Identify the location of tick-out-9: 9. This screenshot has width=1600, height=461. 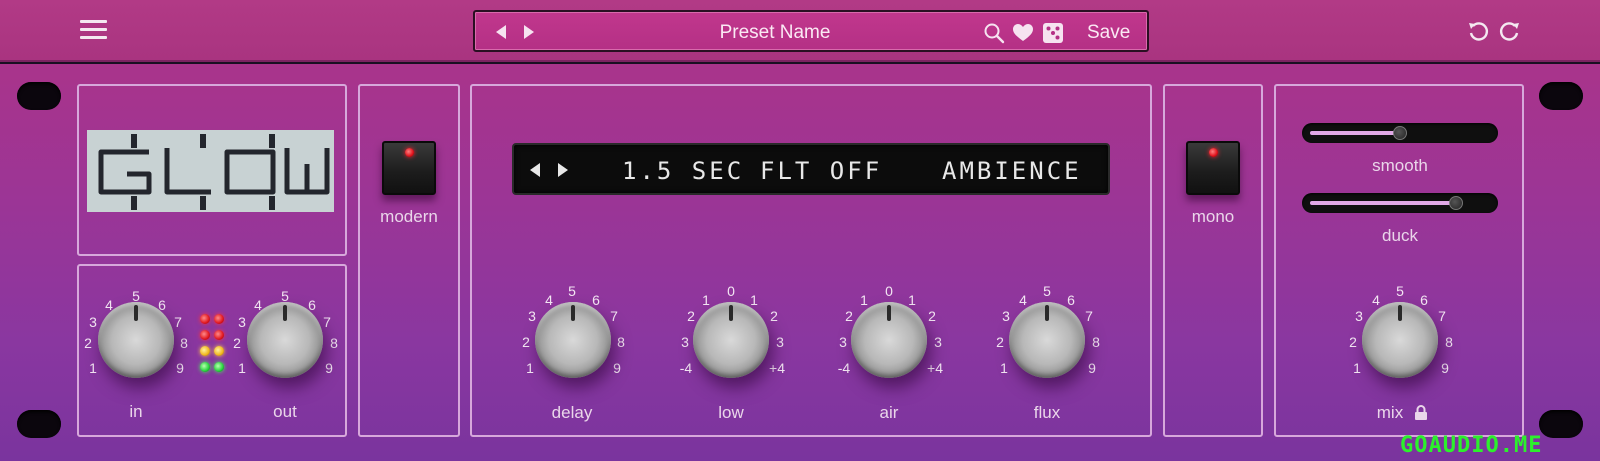
(329, 368).